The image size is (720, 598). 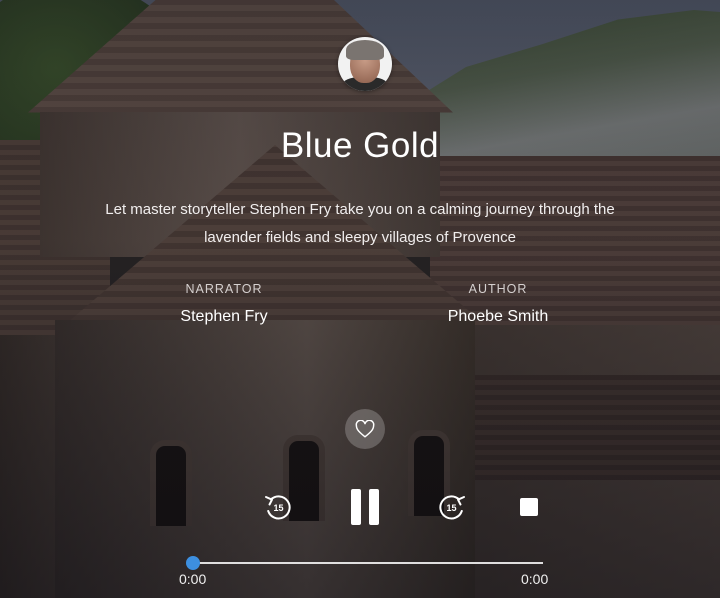 What do you see at coordinates (365, 50) in the screenshot?
I see `avatar-hair` at bounding box center [365, 50].